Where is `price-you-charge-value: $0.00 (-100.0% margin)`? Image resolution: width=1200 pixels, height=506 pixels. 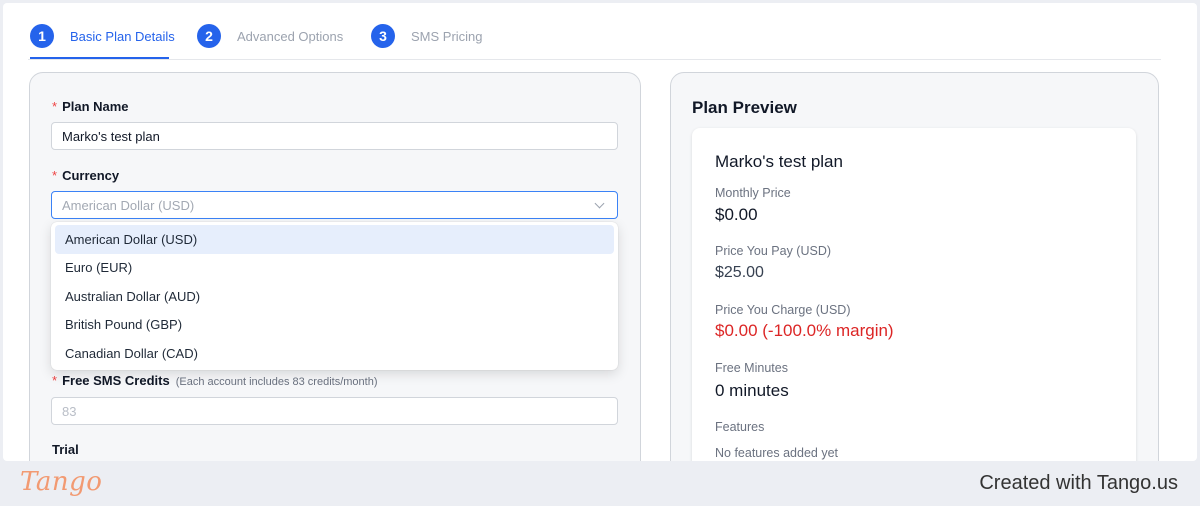
price-you-charge-value: $0.00 (-100.0% margin) is located at coordinates (804, 330).